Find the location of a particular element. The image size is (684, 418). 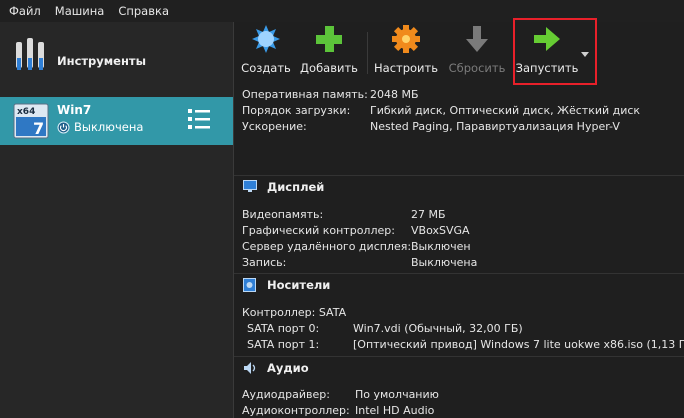

audio-section-title: Аудио is located at coordinates (288, 368).